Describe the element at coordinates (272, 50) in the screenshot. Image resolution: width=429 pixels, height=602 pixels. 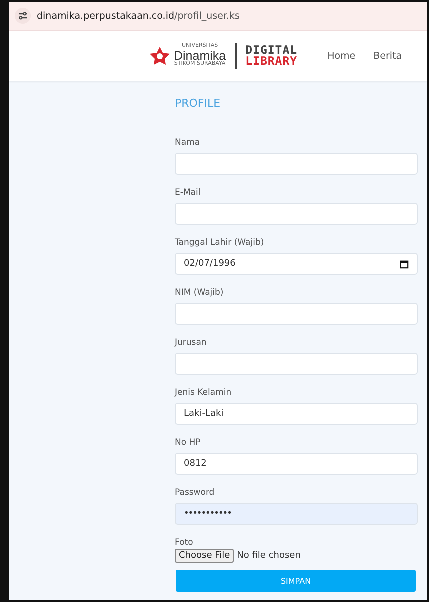
I see `logo-title: DIGITAL` at that location.